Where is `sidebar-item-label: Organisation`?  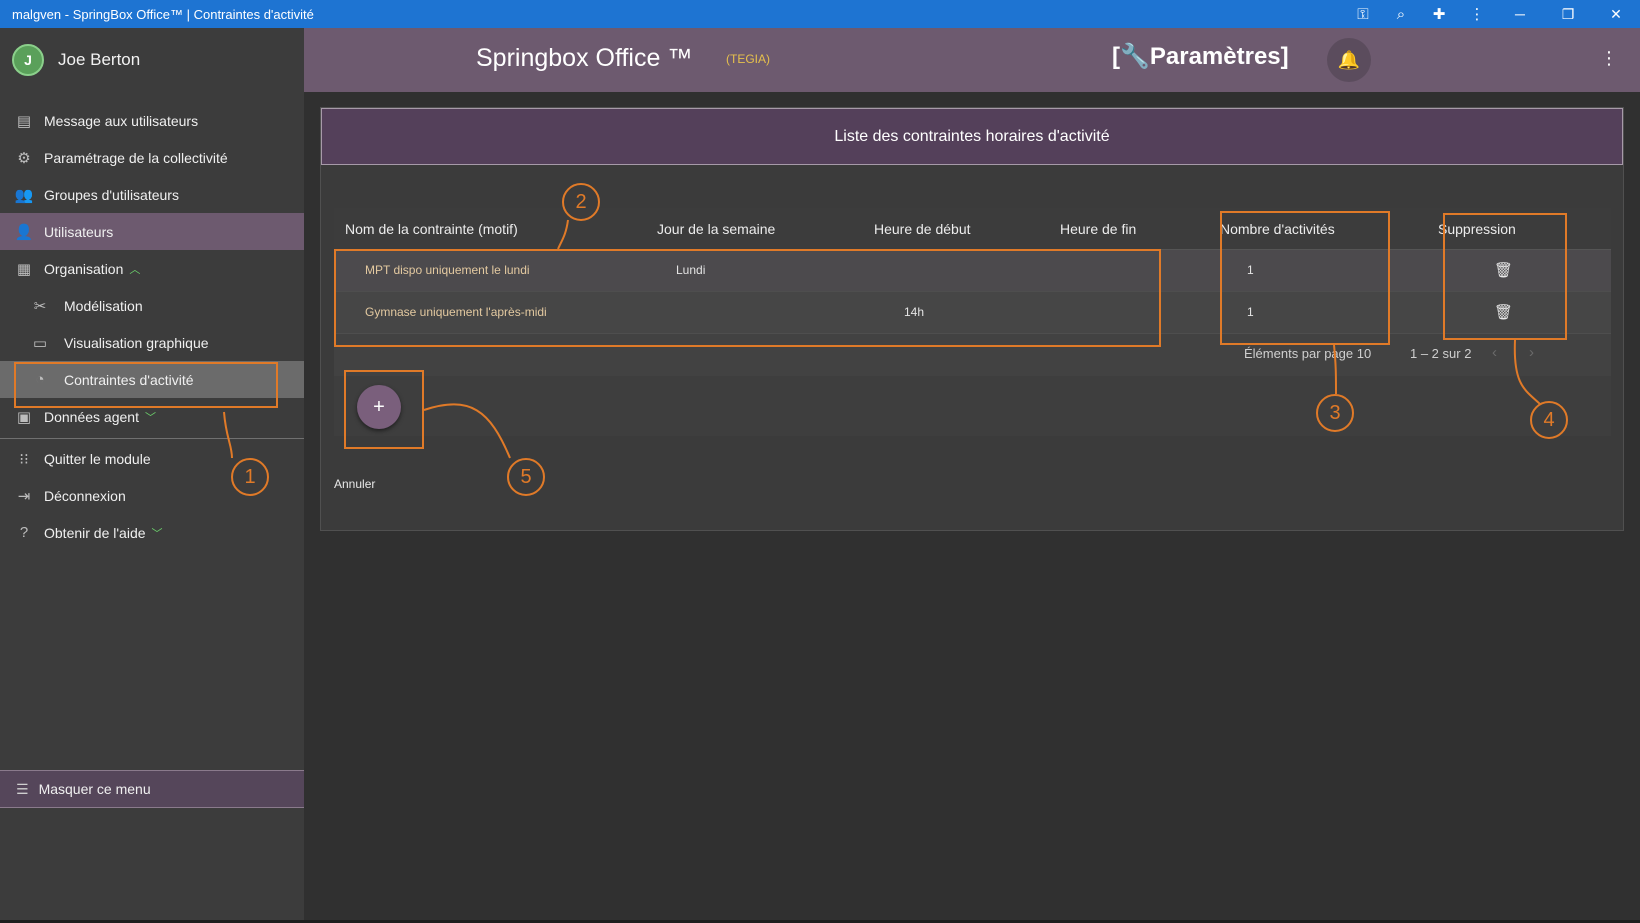 sidebar-item-label: Organisation is located at coordinates (84, 268).